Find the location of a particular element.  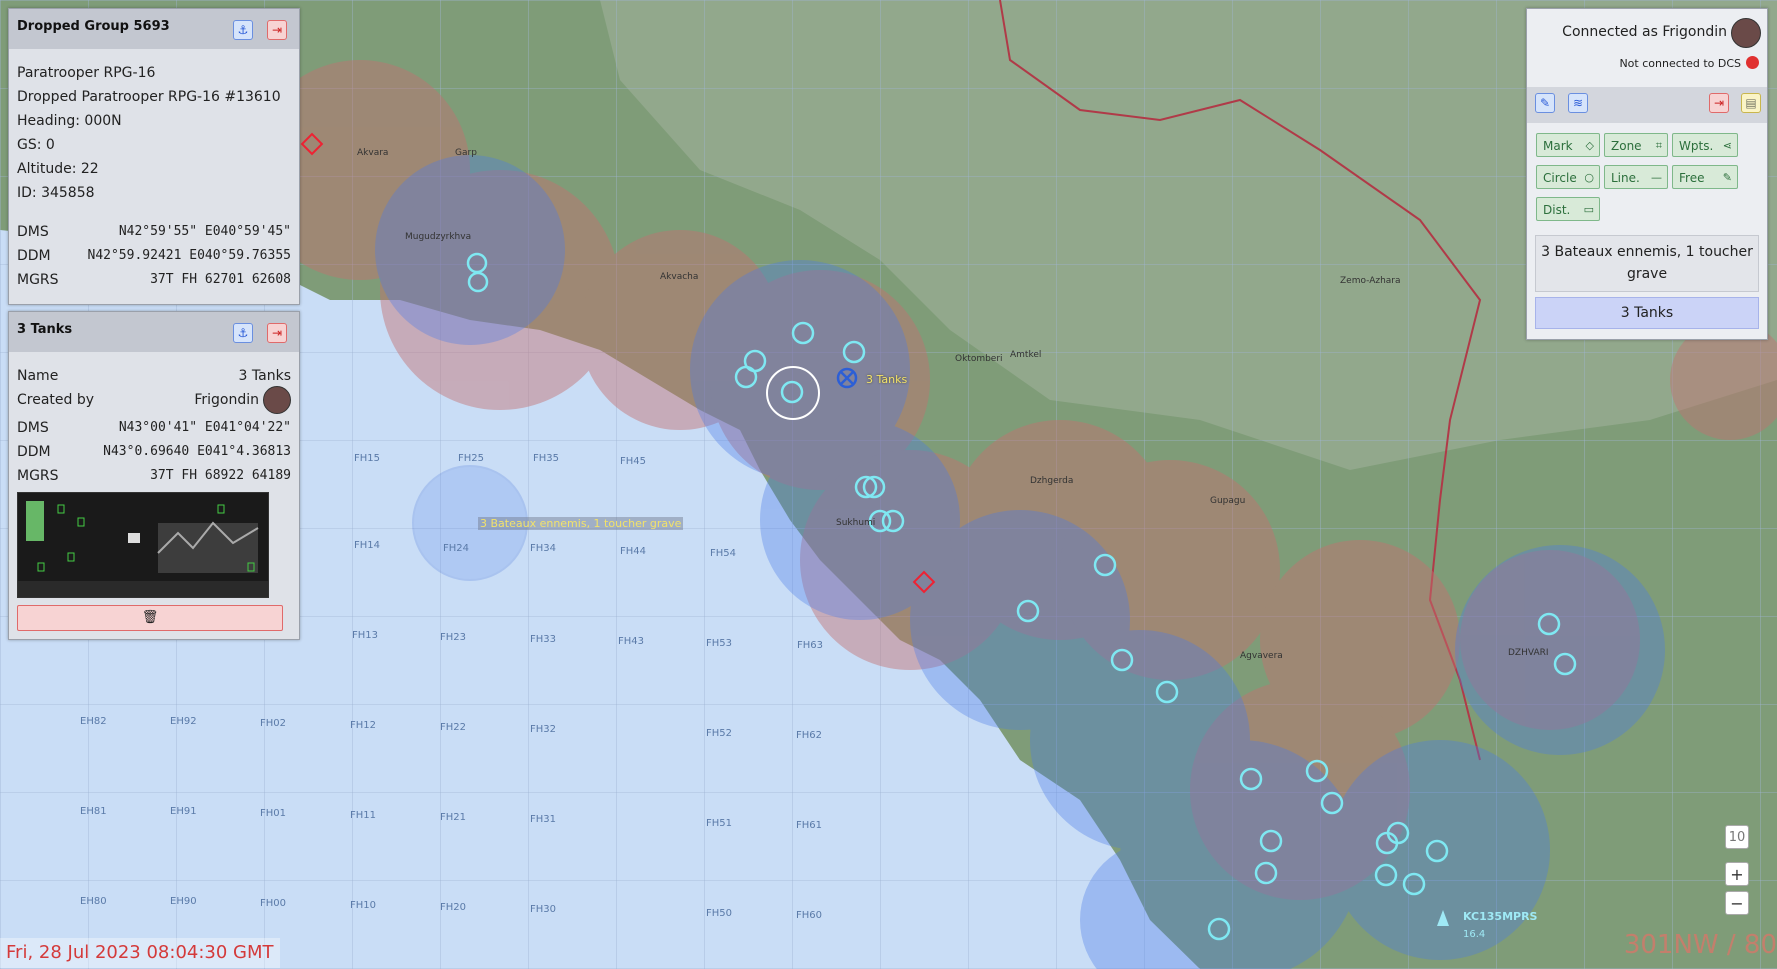

zoom-in-button: + is located at coordinates (1737, 874).